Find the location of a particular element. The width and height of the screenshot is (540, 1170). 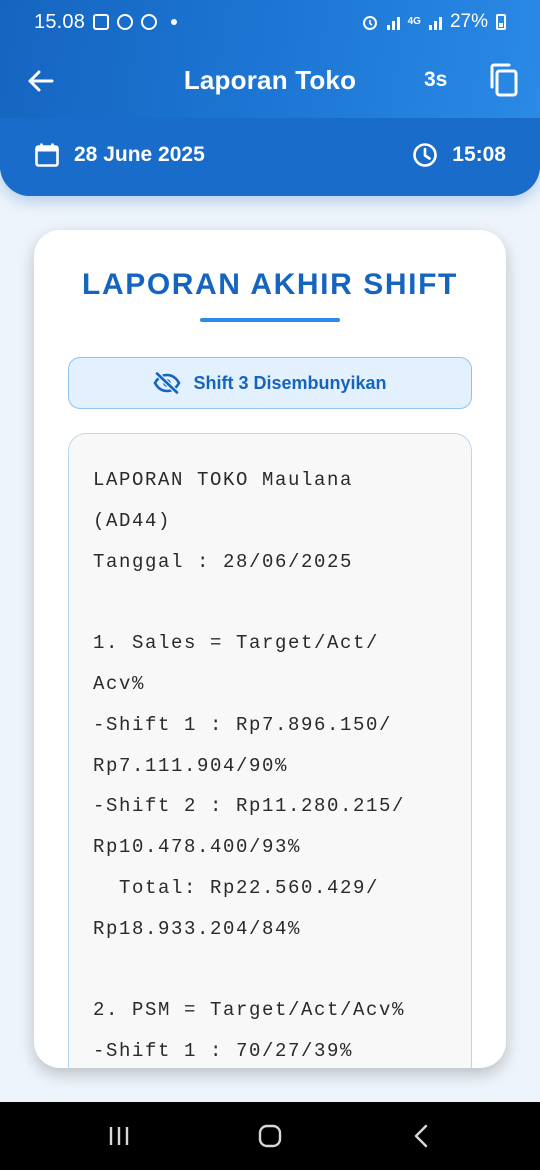

home-button is located at coordinates (270, 1136).